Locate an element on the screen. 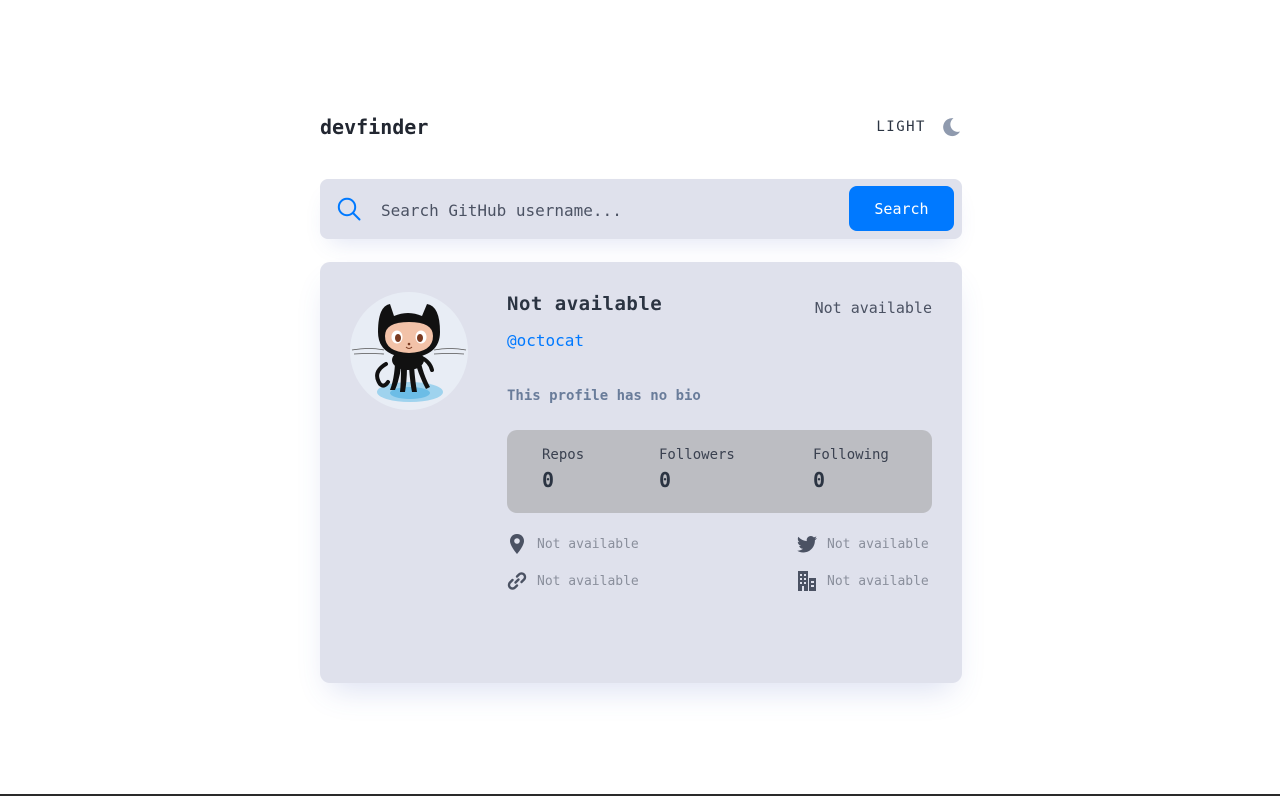  company-item: Not available is located at coordinates (863, 581).